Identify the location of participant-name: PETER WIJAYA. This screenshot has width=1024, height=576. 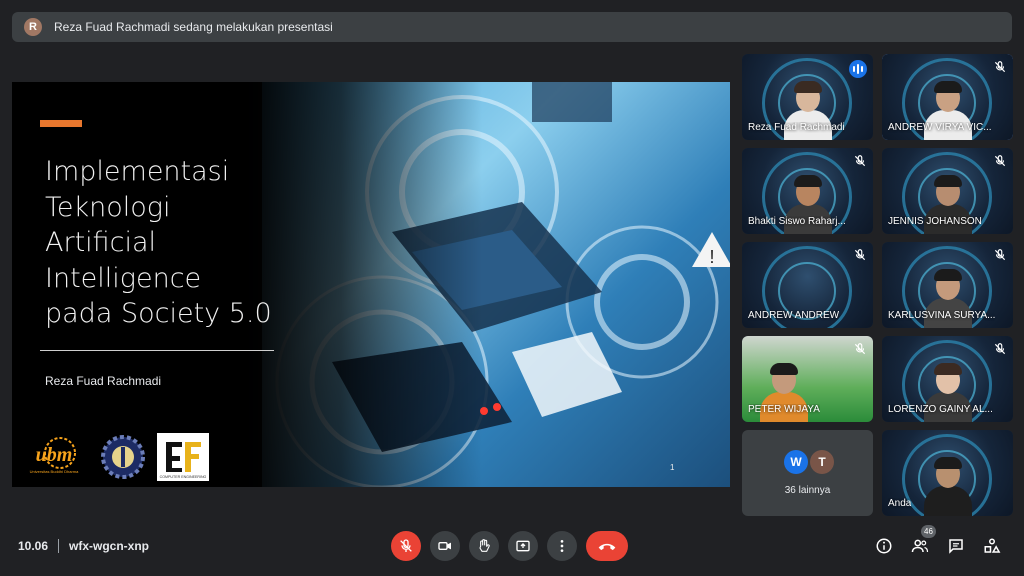
(784, 409).